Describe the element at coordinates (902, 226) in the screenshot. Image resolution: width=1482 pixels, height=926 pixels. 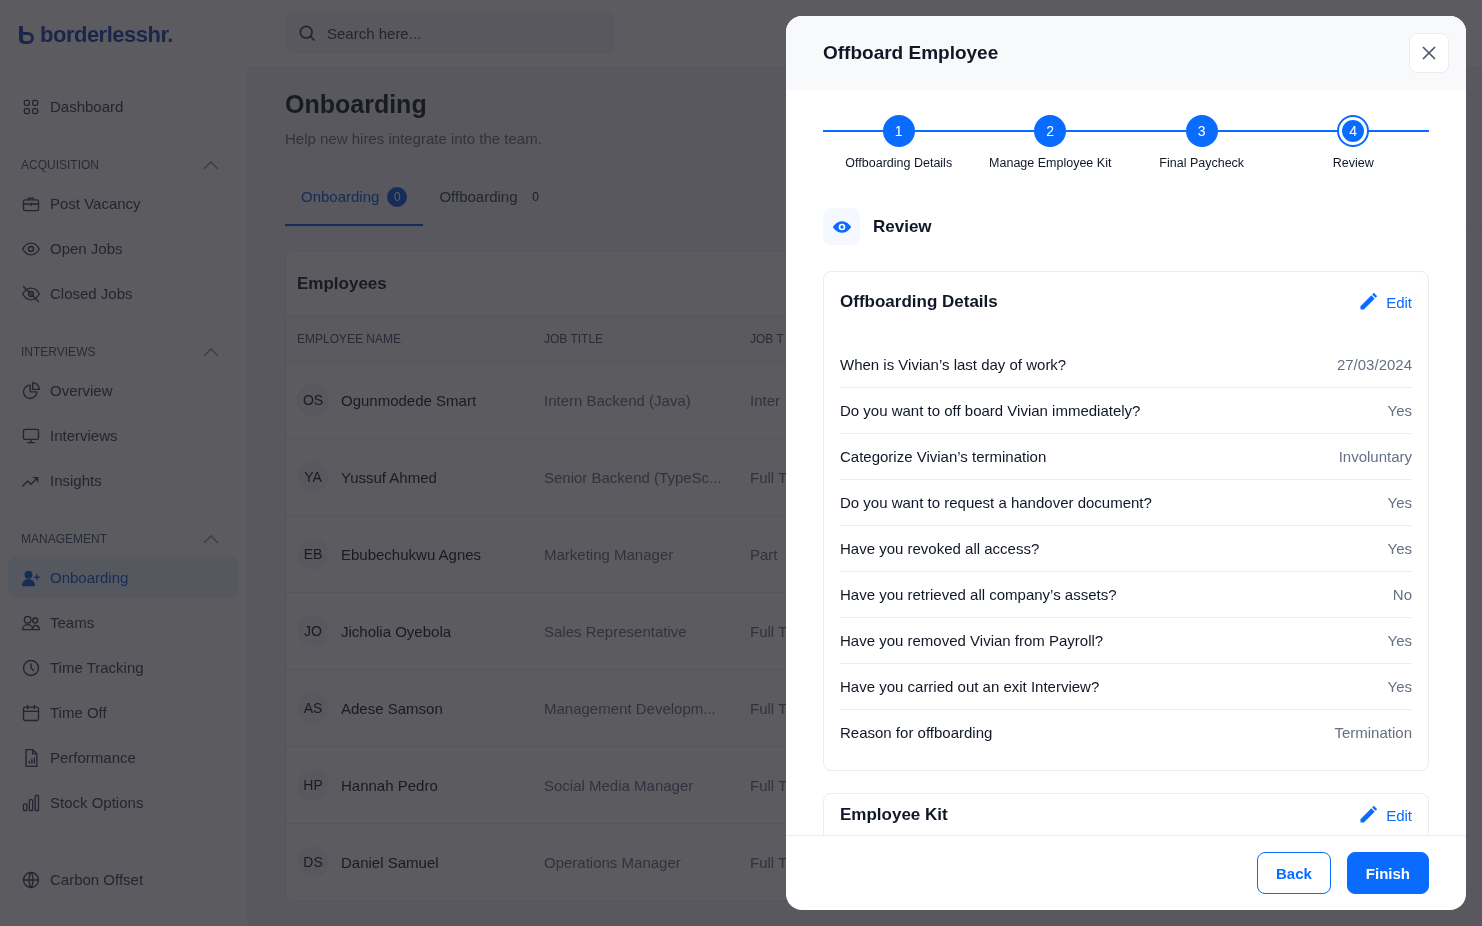
I see `section-title: Review` at that location.